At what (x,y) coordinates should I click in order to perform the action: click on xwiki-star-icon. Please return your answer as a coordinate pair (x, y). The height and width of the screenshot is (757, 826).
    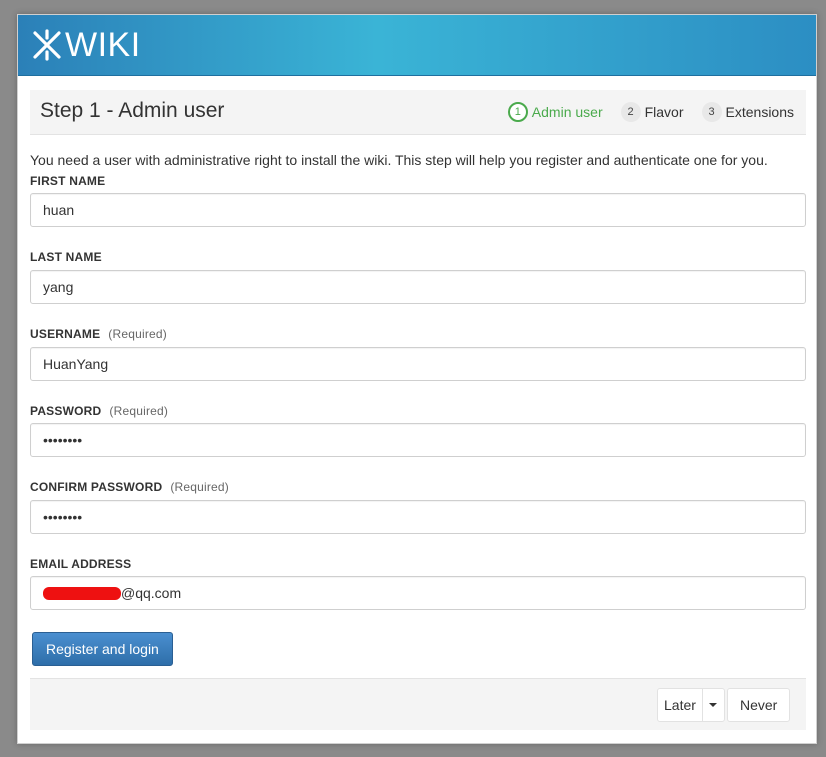
    Looking at the image, I should click on (47, 45).